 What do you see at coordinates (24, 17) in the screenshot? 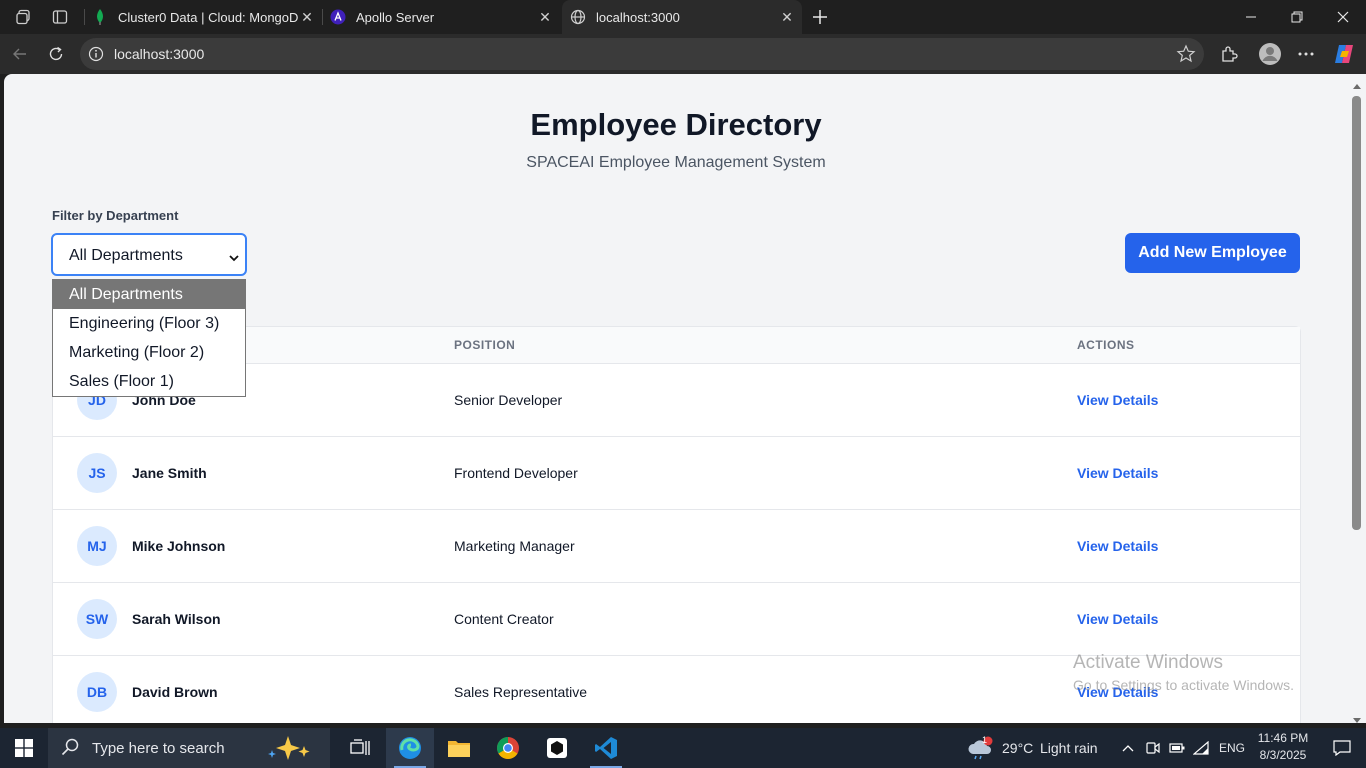
I see `workspaces-icon` at bounding box center [24, 17].